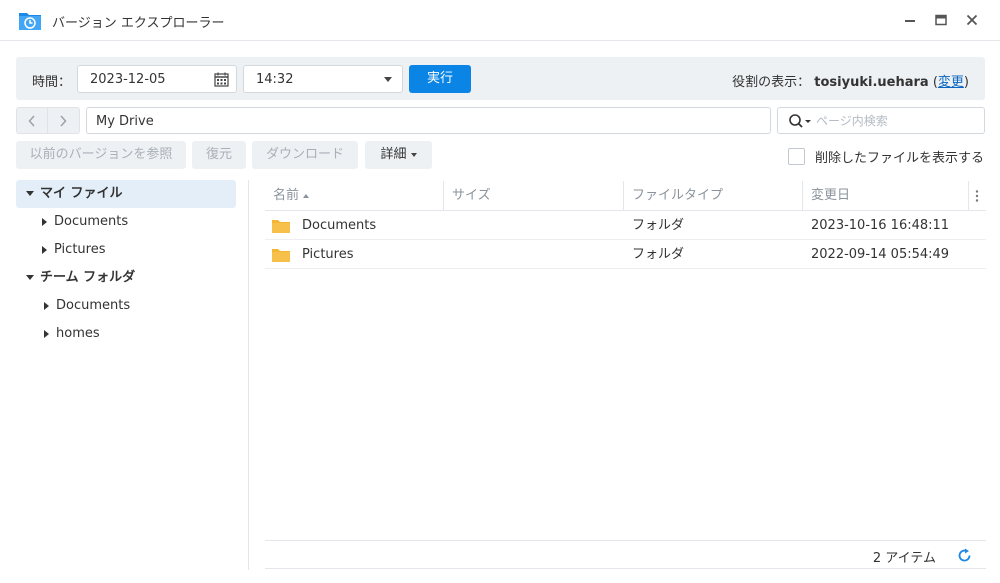  I want to click on chevron-right-icon, so click(63, 121).